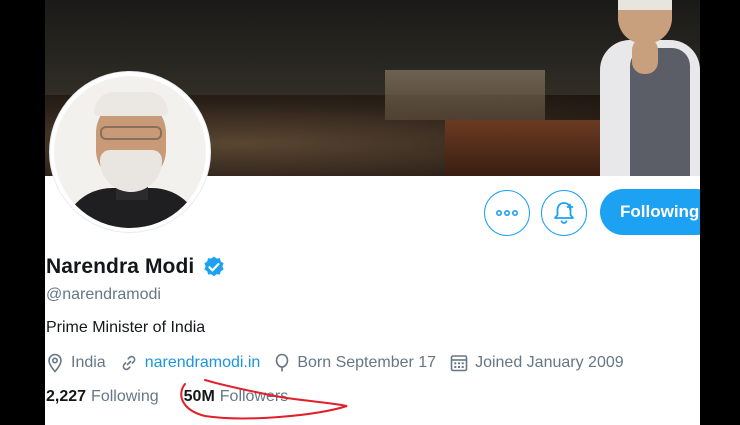  I want to click on profile-location: India, so click(76, 363).